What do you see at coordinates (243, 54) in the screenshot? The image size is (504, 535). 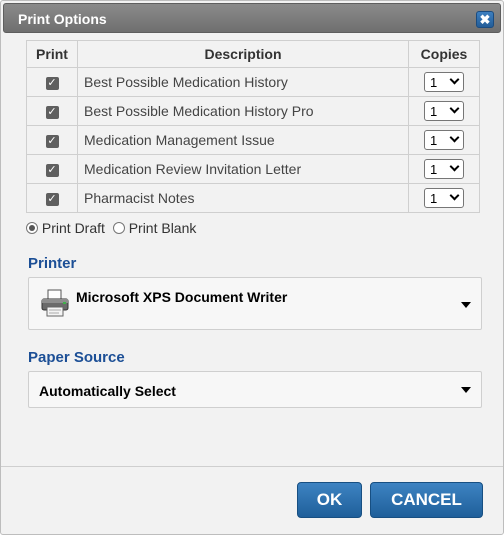 I see `column-header-description: Description` at bounding box center [243, 54].